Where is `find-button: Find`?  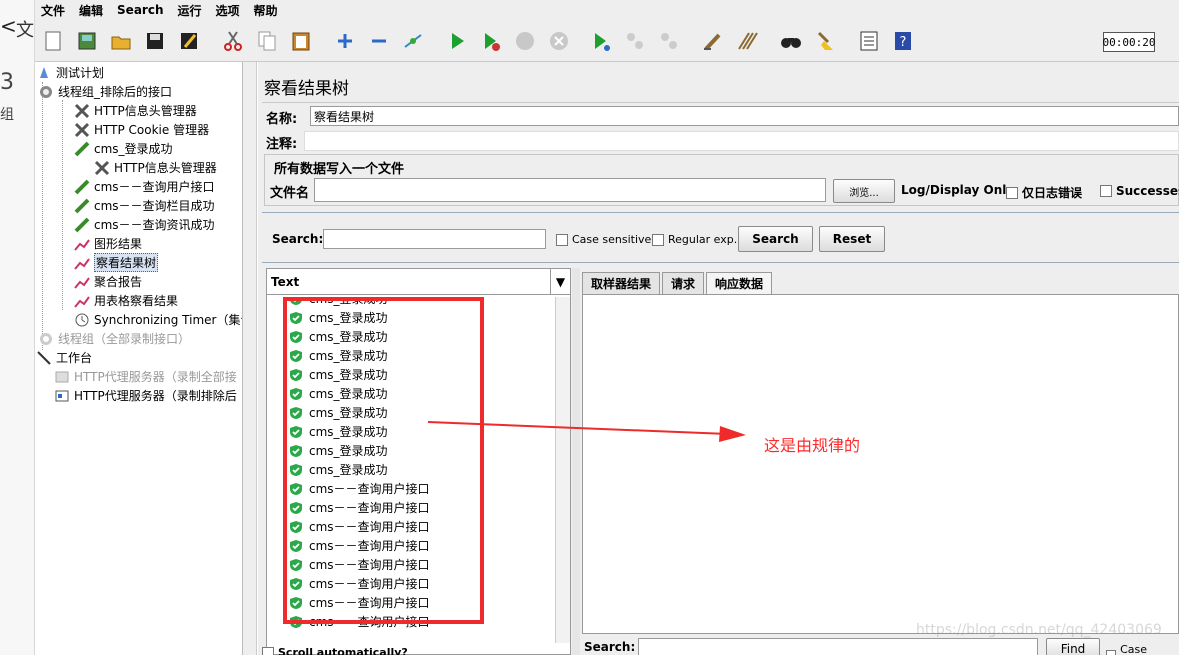 find-button: Find is located at coordinates (1073, 646).